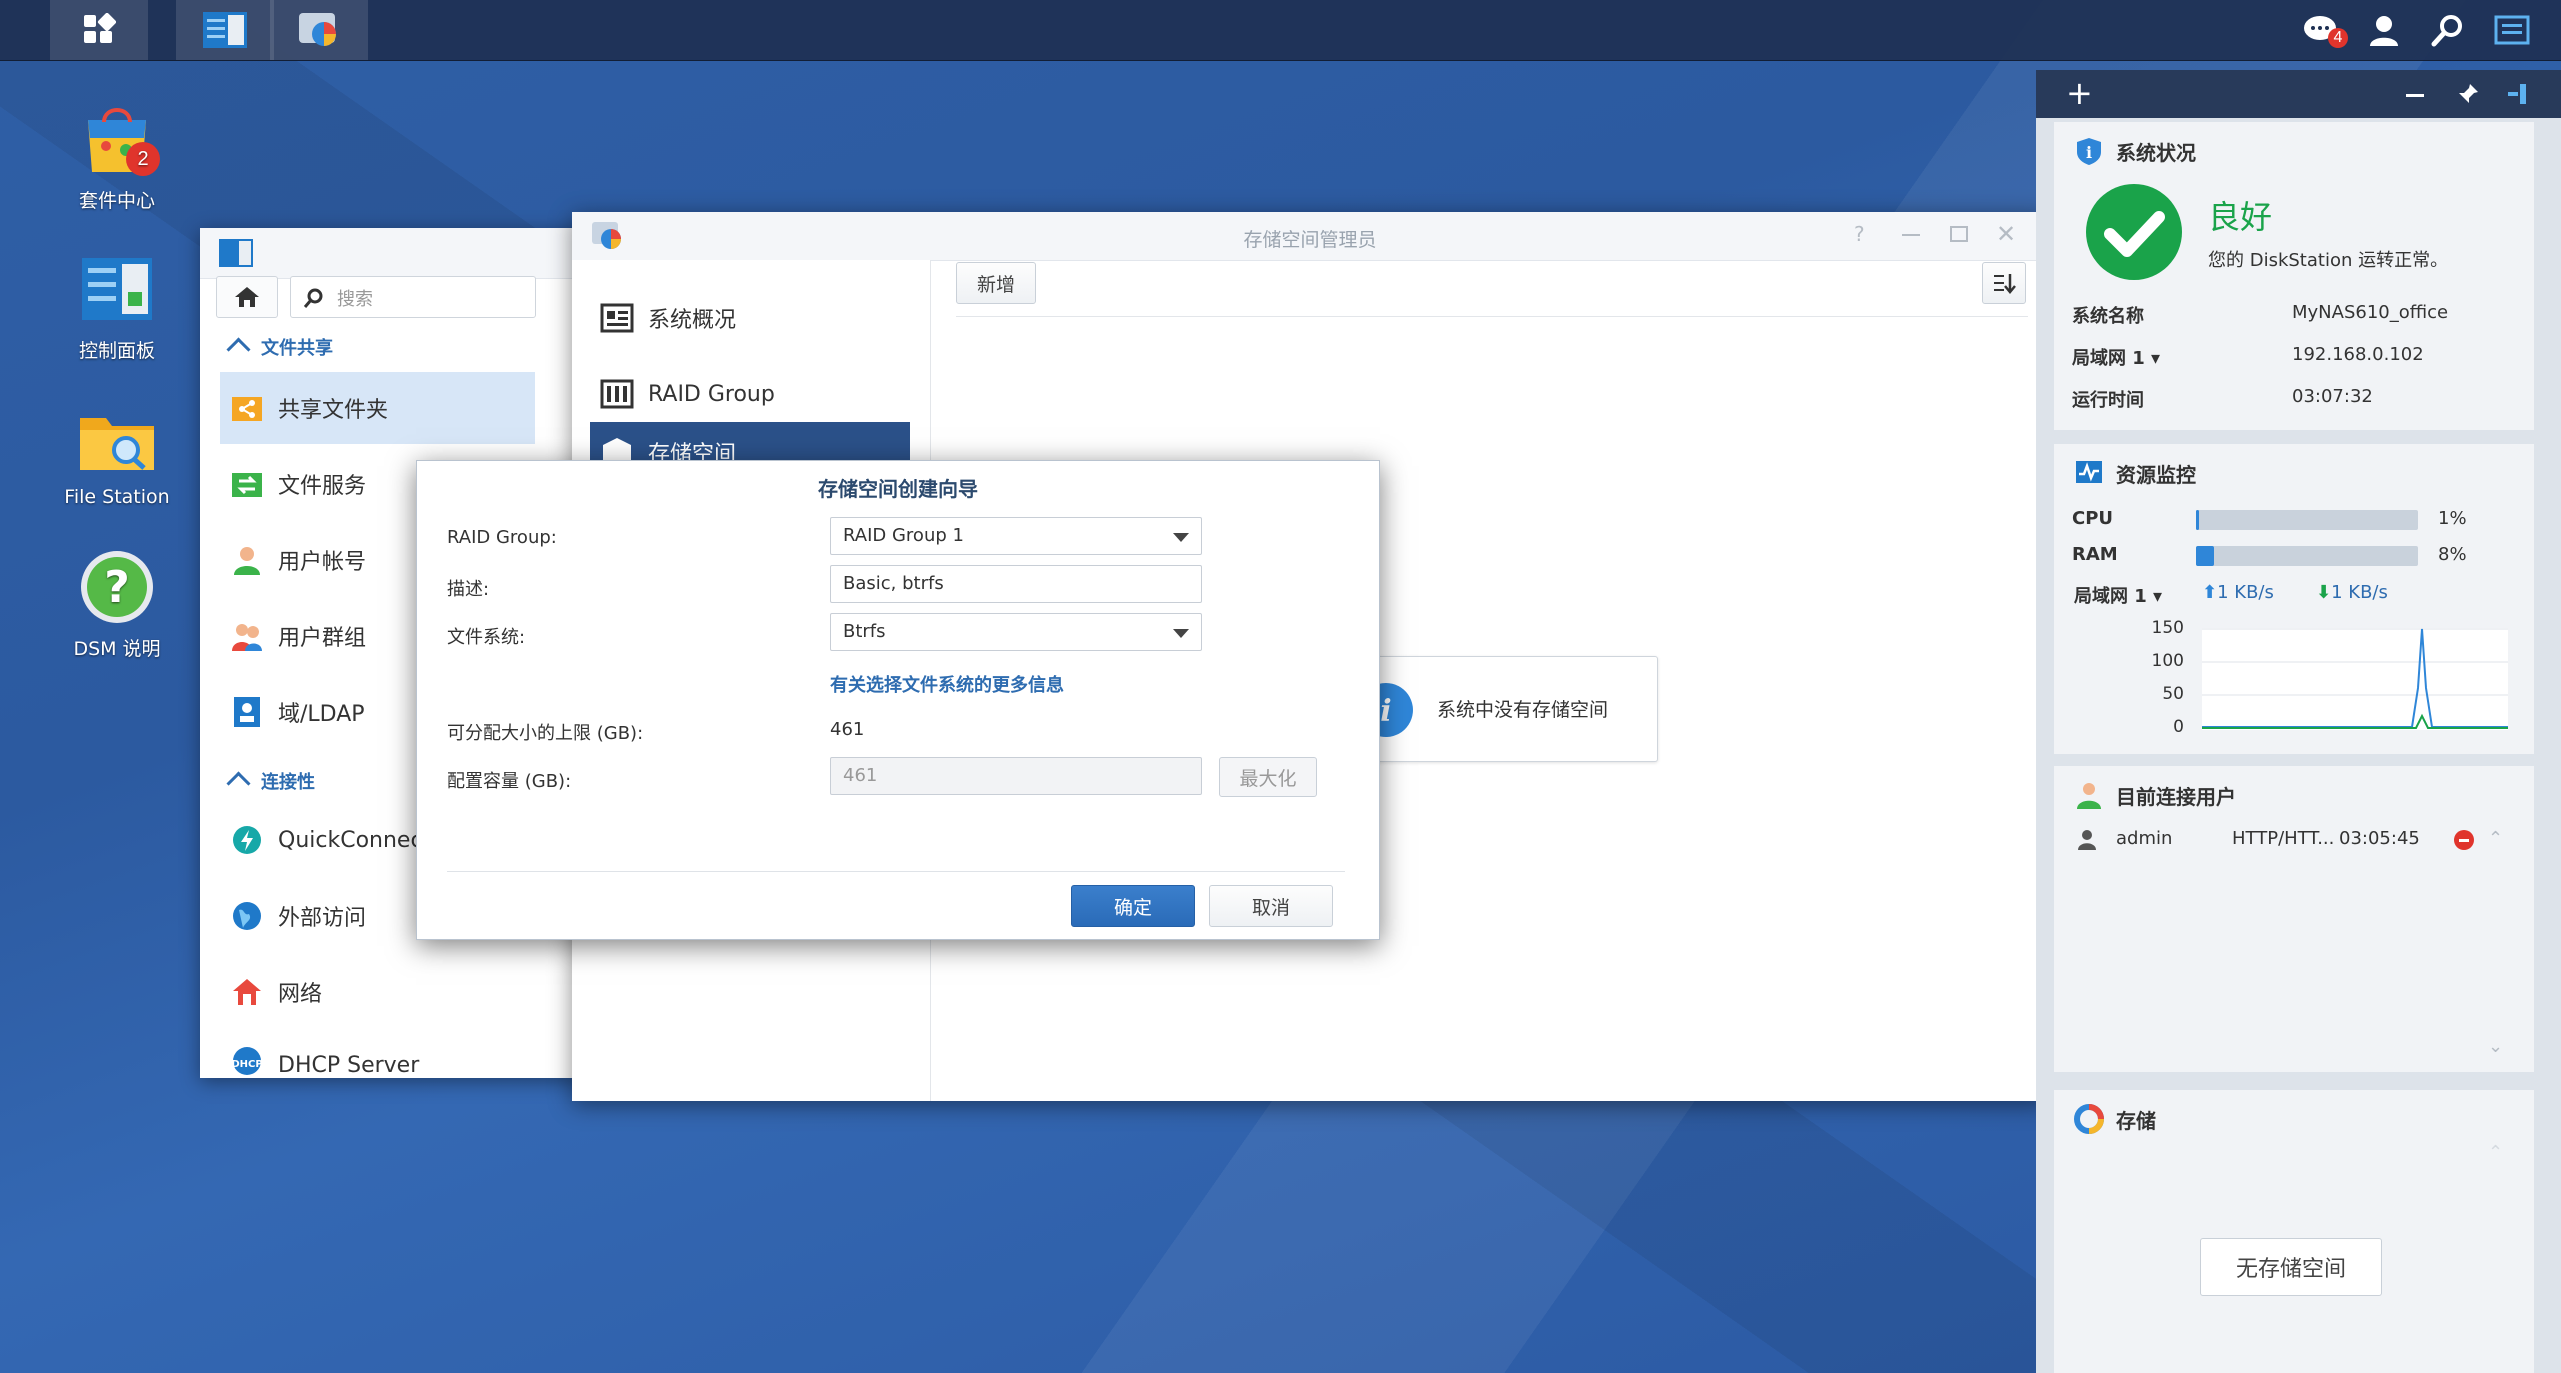  Describe the element at coordinates (247, 712) in the screenshot. I see `id-card-icon` at that location.